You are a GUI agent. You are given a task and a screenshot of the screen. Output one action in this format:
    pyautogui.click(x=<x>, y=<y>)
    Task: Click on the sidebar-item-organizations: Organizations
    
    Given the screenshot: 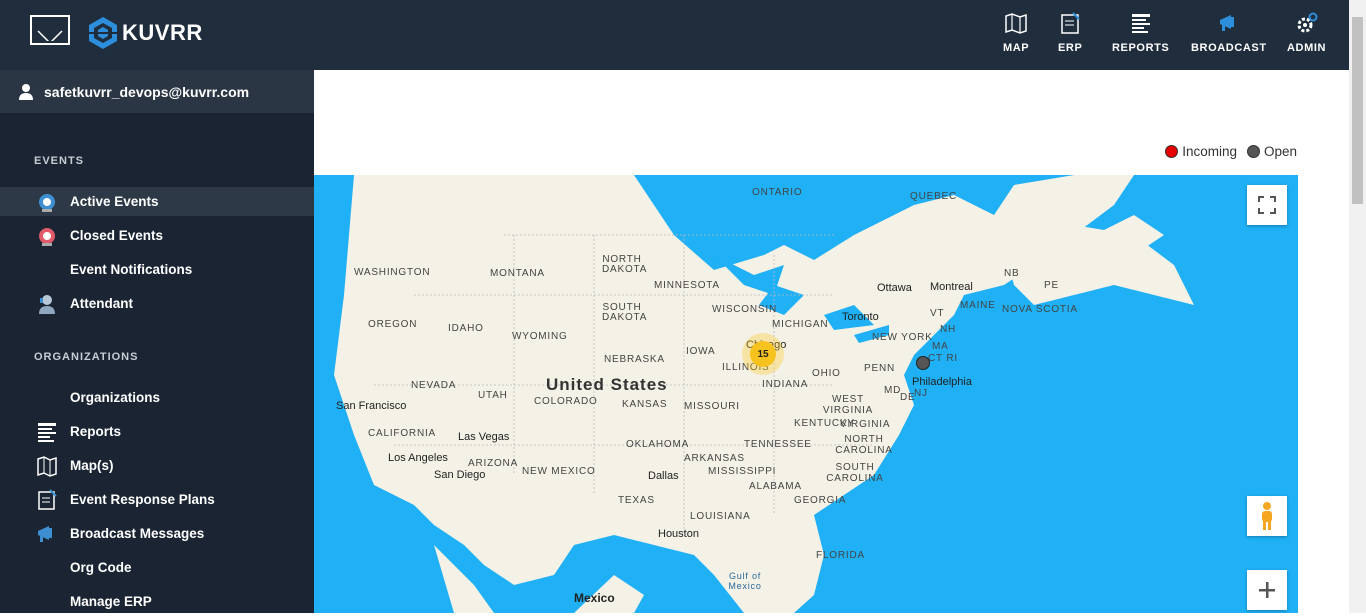 What is the action you would take?
    pyautogui.click(x=157, y=397)
    